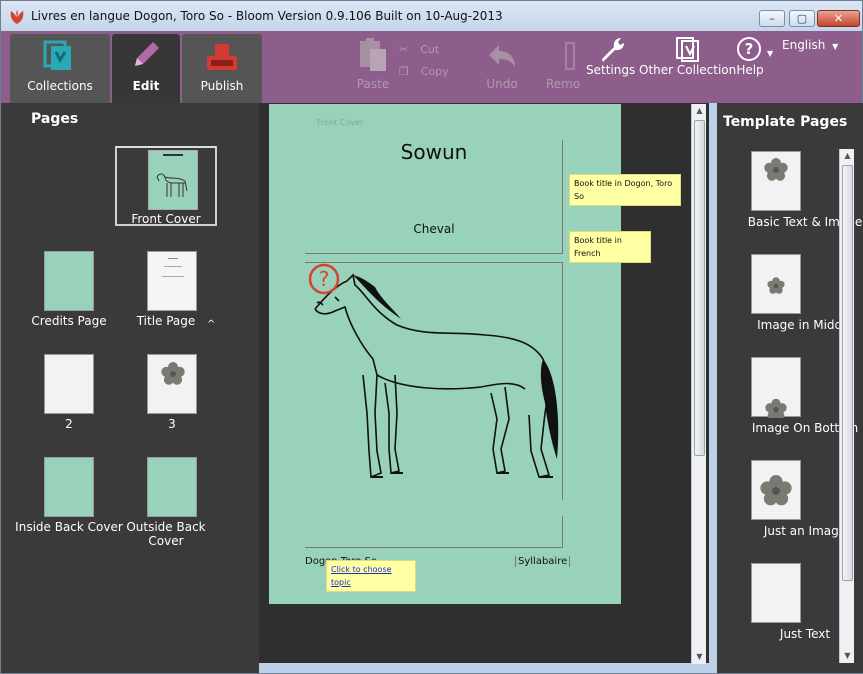 The height and width of the screenshot is (674, 863). Describe the element at coordinates (172, 424) in the screenshot. I see `page-label-3: 3` at that location.